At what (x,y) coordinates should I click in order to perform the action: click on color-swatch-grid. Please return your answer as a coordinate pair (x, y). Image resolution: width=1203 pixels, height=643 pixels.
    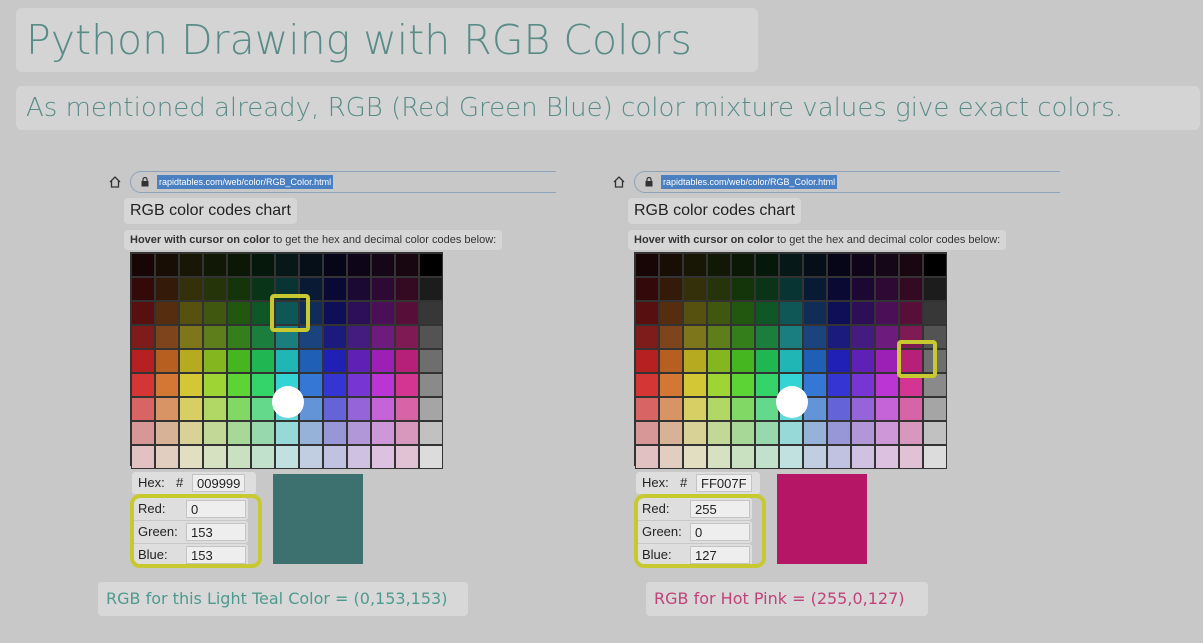
    Looking at the image, I should click on (286, 360).